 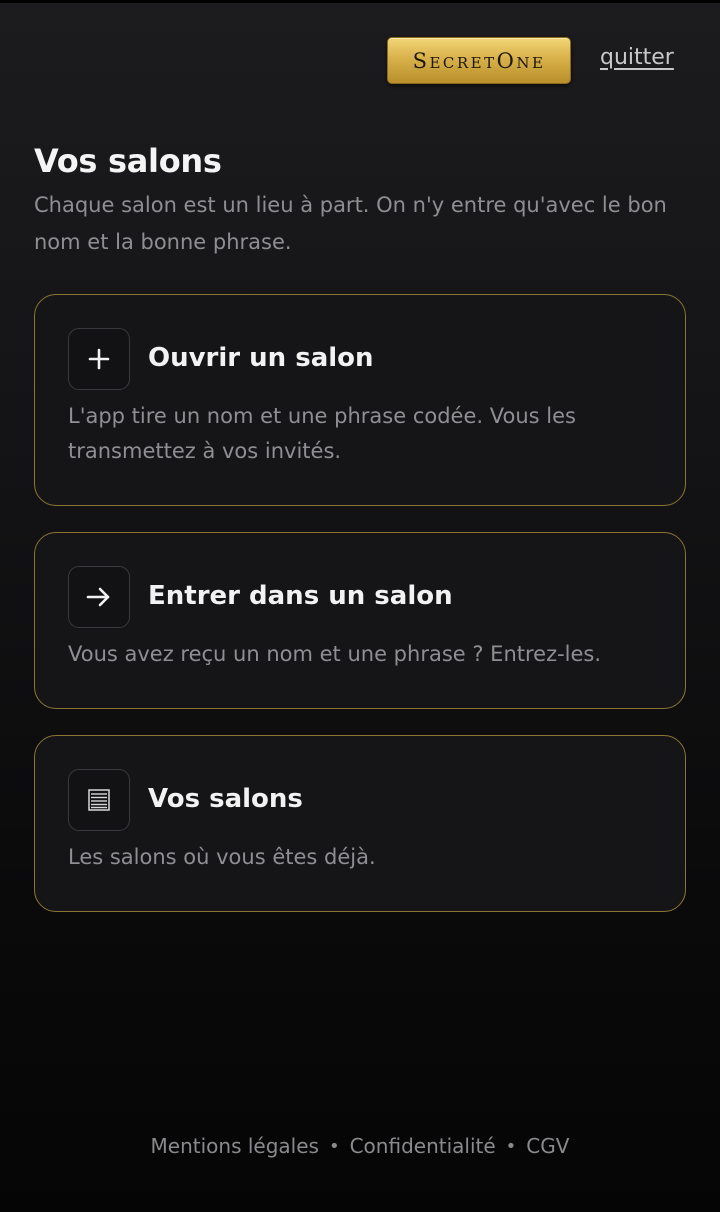 What do you see at coordinates (99, 597) in the screenshot?
I see `arrow-right-icon` at bounding box center [99, 597].